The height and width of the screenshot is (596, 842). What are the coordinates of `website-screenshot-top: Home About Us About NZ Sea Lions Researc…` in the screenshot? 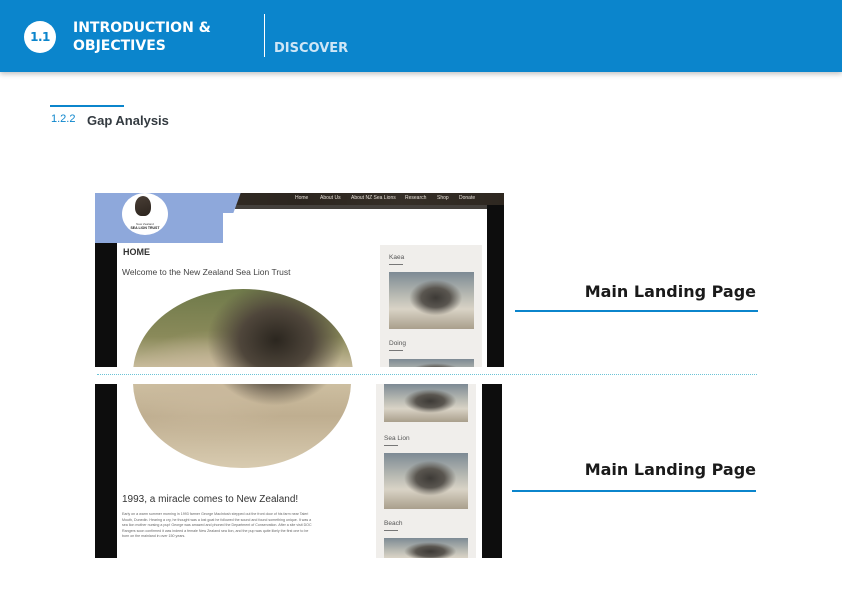 It's located at (299, 280).